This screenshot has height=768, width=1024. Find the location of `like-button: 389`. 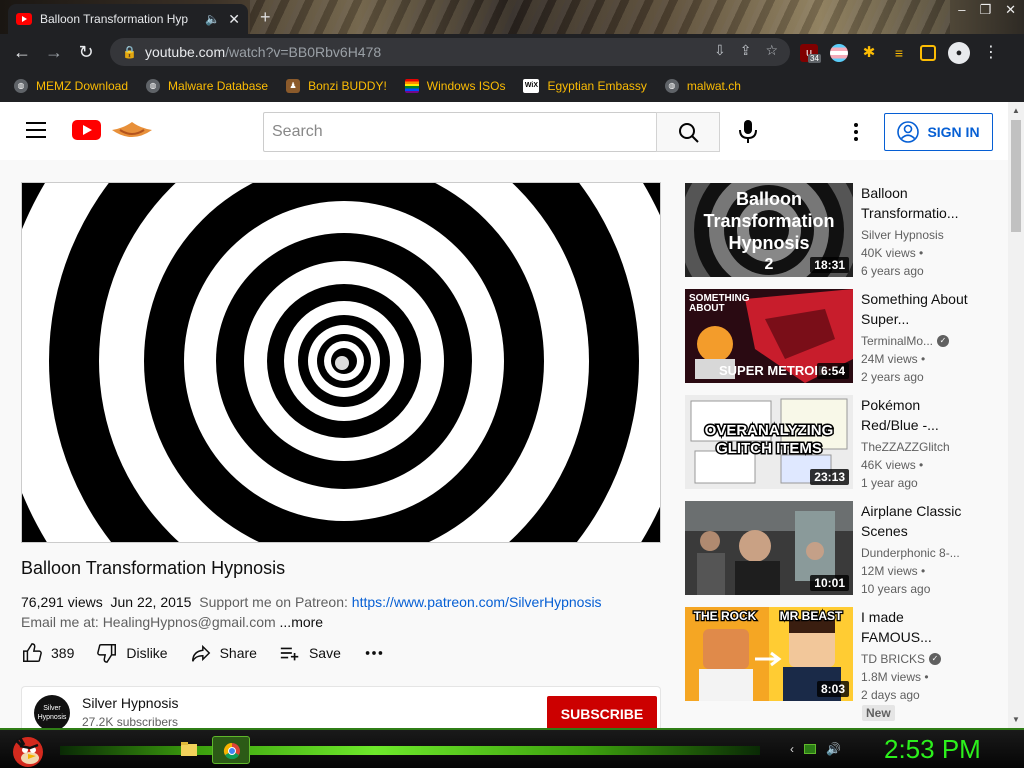

like-button: 389 is located at coordinates (47, 653).